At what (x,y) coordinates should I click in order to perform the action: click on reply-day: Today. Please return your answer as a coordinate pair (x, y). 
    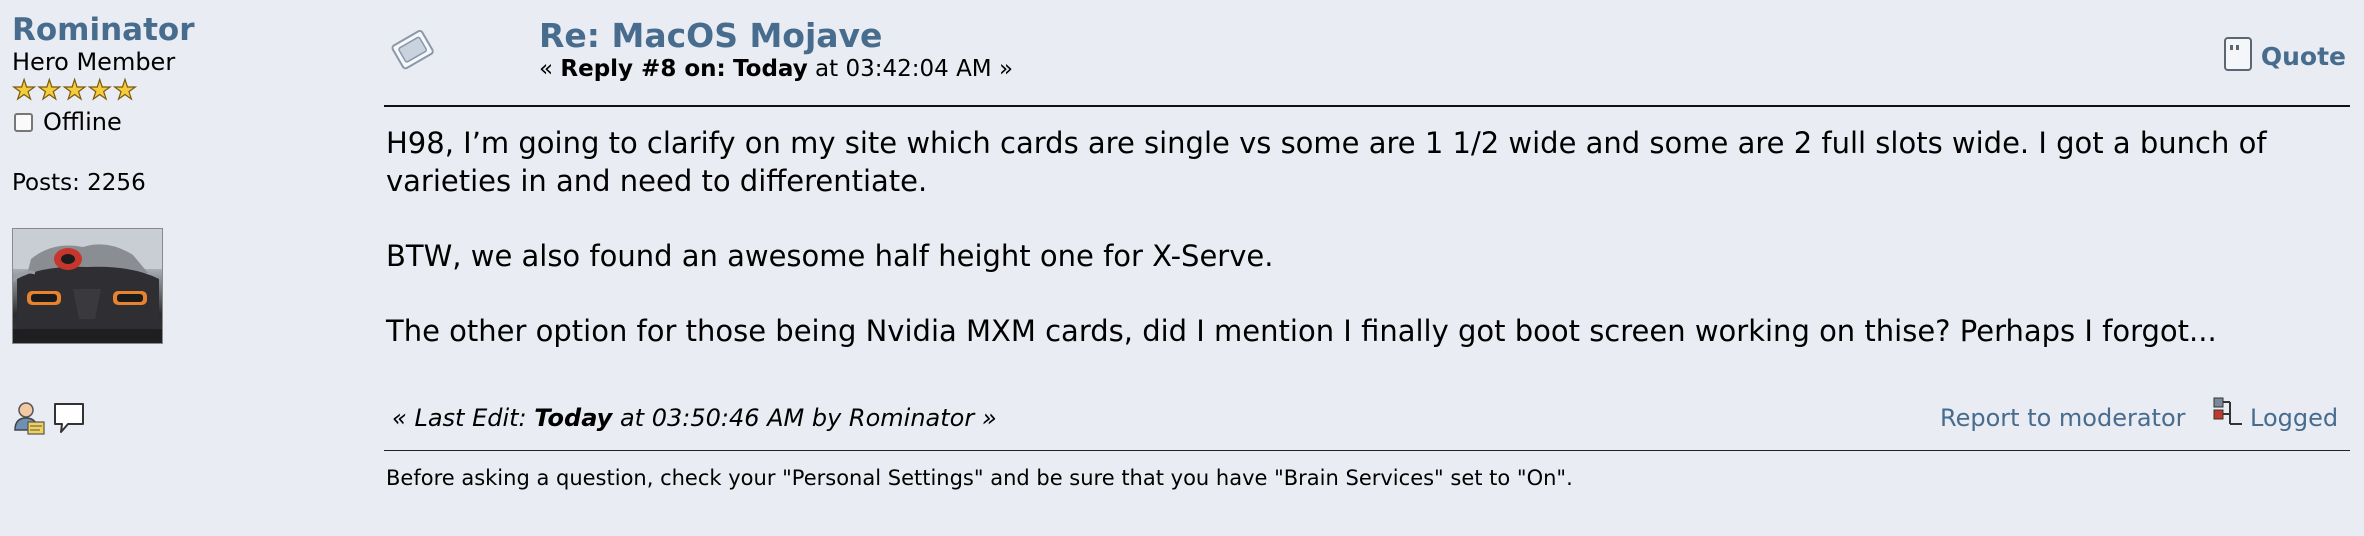
    Looking at the image, I should click on (770, 69).